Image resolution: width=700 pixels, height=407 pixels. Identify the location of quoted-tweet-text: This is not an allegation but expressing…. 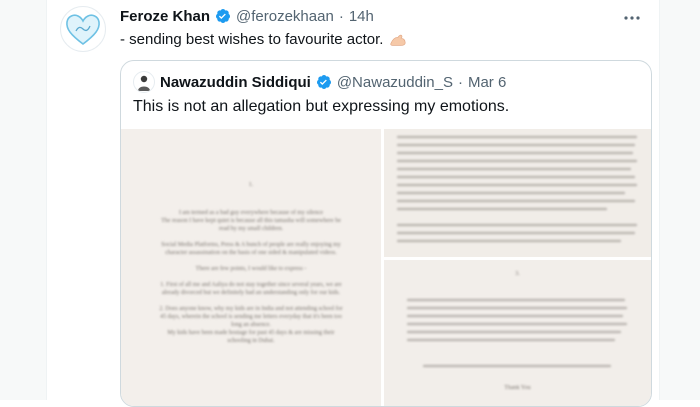
(321, 106).